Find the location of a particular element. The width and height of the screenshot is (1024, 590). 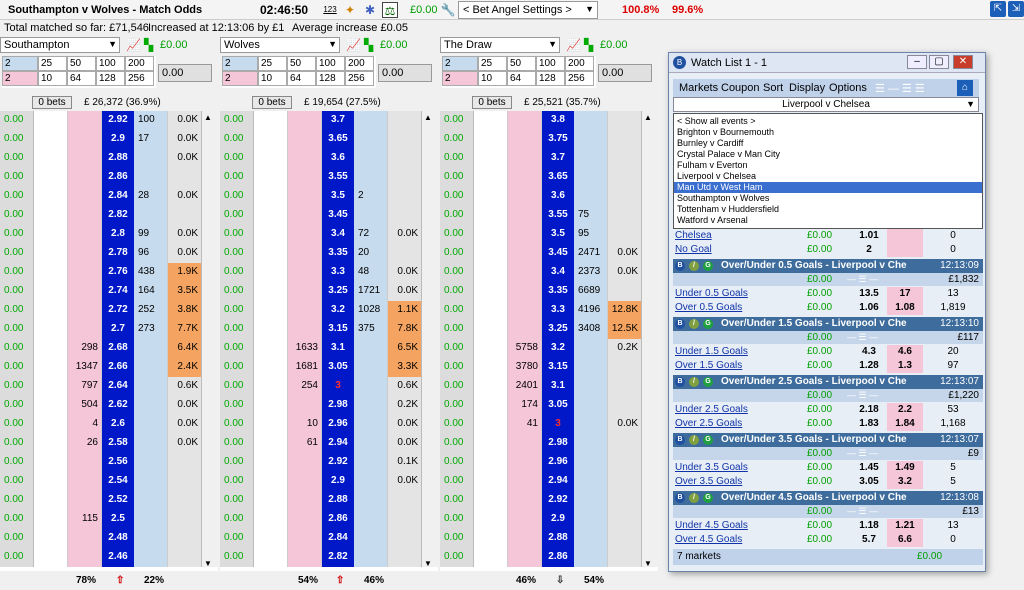

event-option: < Show all events > is located at coordinates (829, 121).